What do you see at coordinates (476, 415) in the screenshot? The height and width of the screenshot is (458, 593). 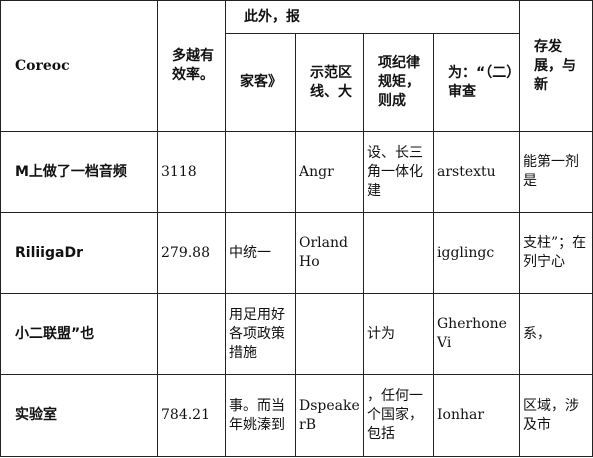 I see `row-cell: Ionhar` at bounding box center [476, 415].